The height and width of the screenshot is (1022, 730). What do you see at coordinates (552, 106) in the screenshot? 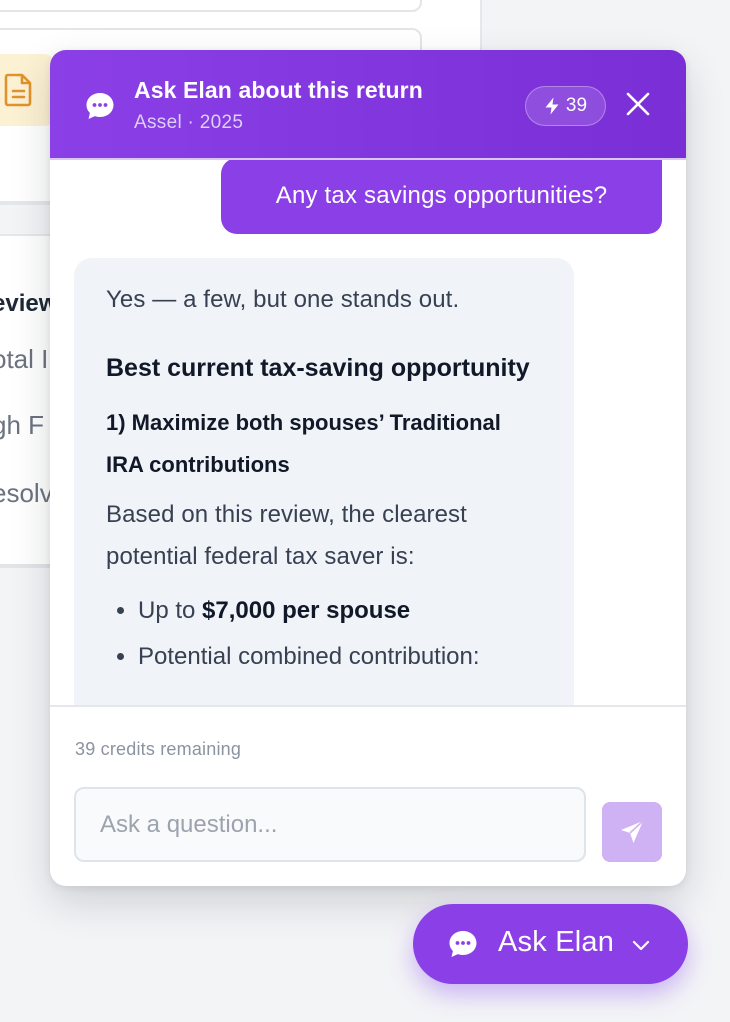
I see `lightning-icon` at bounding box center [552, 106].